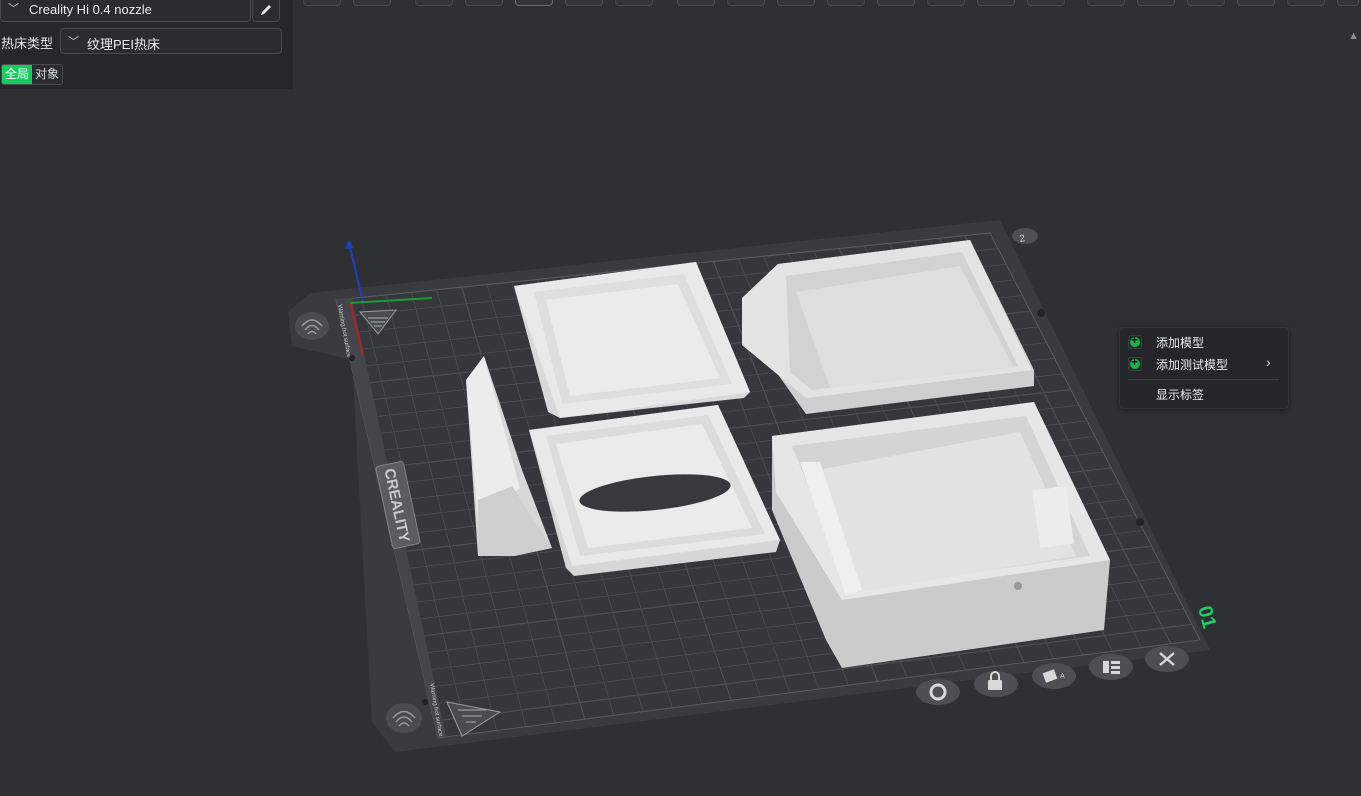  Describe the element at coordinates (1268, 362) in the screenshot. I see `chevron-right-icon: ›` at that location.